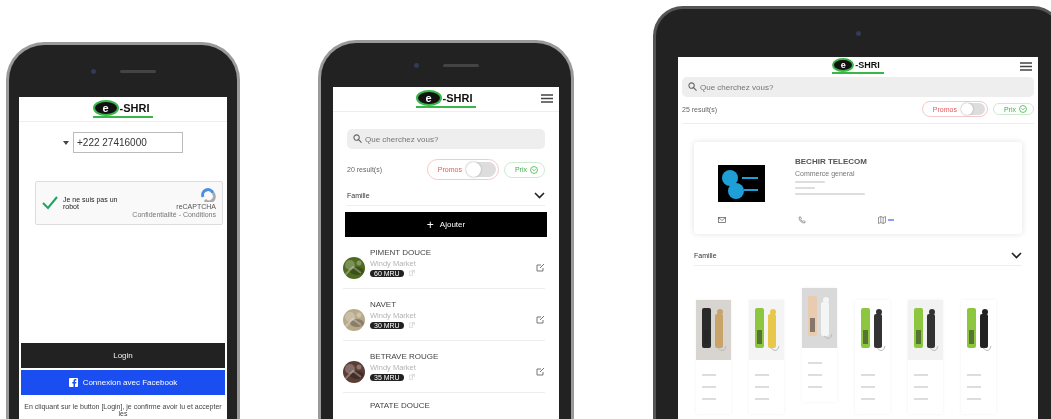 Image resolution: width=1051 pixels, height=419 pixels. Describe the element at coordinates (400, 405) in the screenshot. I see `product-name: PATATE DOUCE` at that location.